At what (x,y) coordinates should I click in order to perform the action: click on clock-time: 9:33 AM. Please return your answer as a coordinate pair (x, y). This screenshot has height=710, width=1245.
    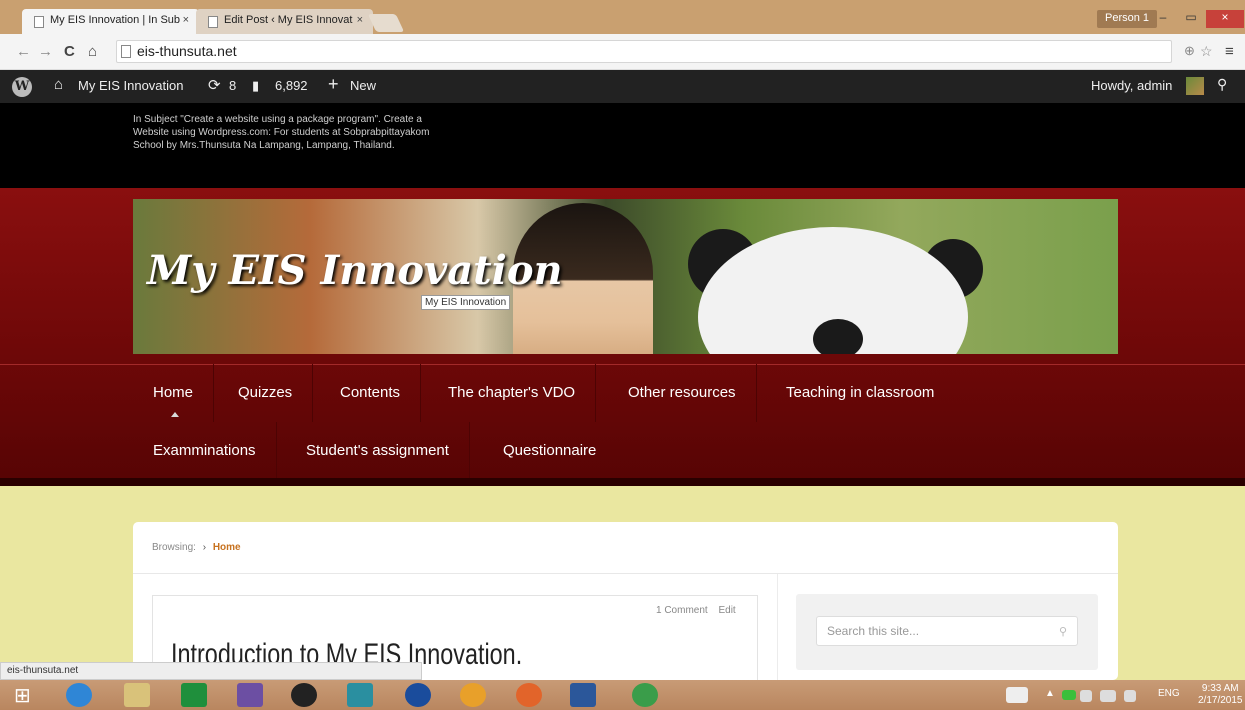
    Looking at the image, I should click on (1220, 688).